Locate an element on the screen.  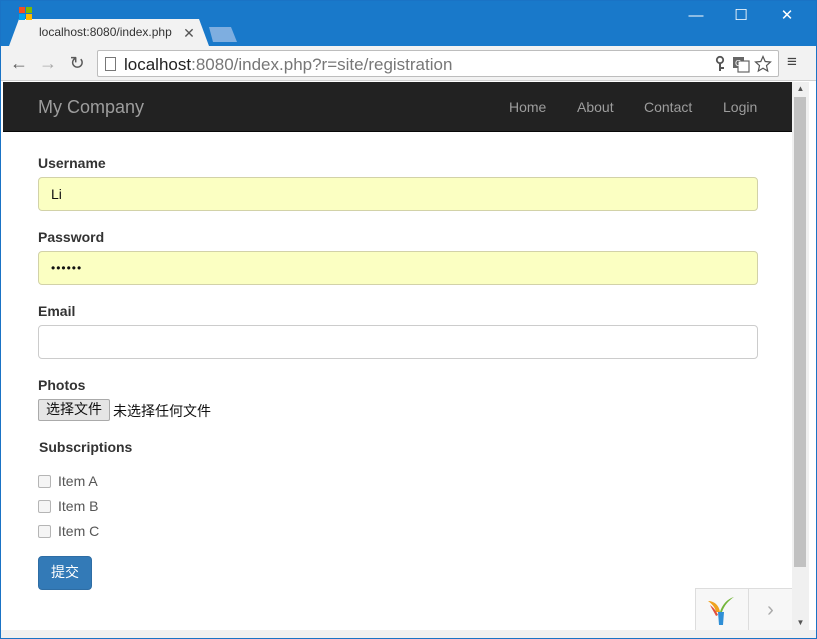
menu-icon: ≡ is located at coordinates (792, 61).